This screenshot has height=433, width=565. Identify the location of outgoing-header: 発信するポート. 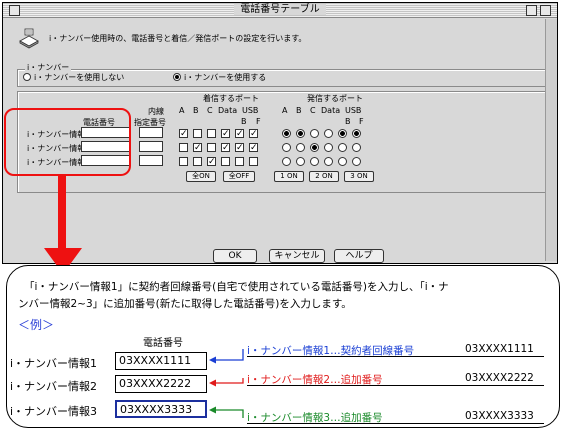
(335, 98).